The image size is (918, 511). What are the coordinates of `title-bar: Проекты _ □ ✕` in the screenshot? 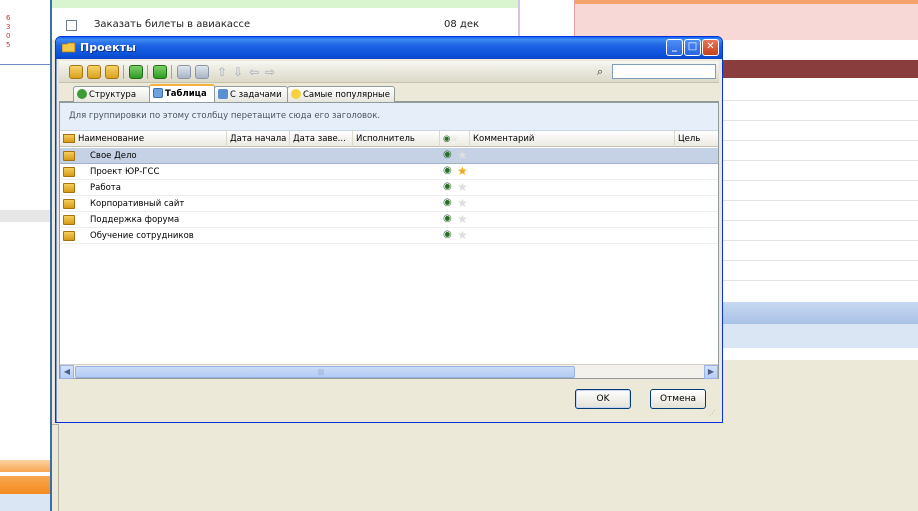 It's located at (389, 48).